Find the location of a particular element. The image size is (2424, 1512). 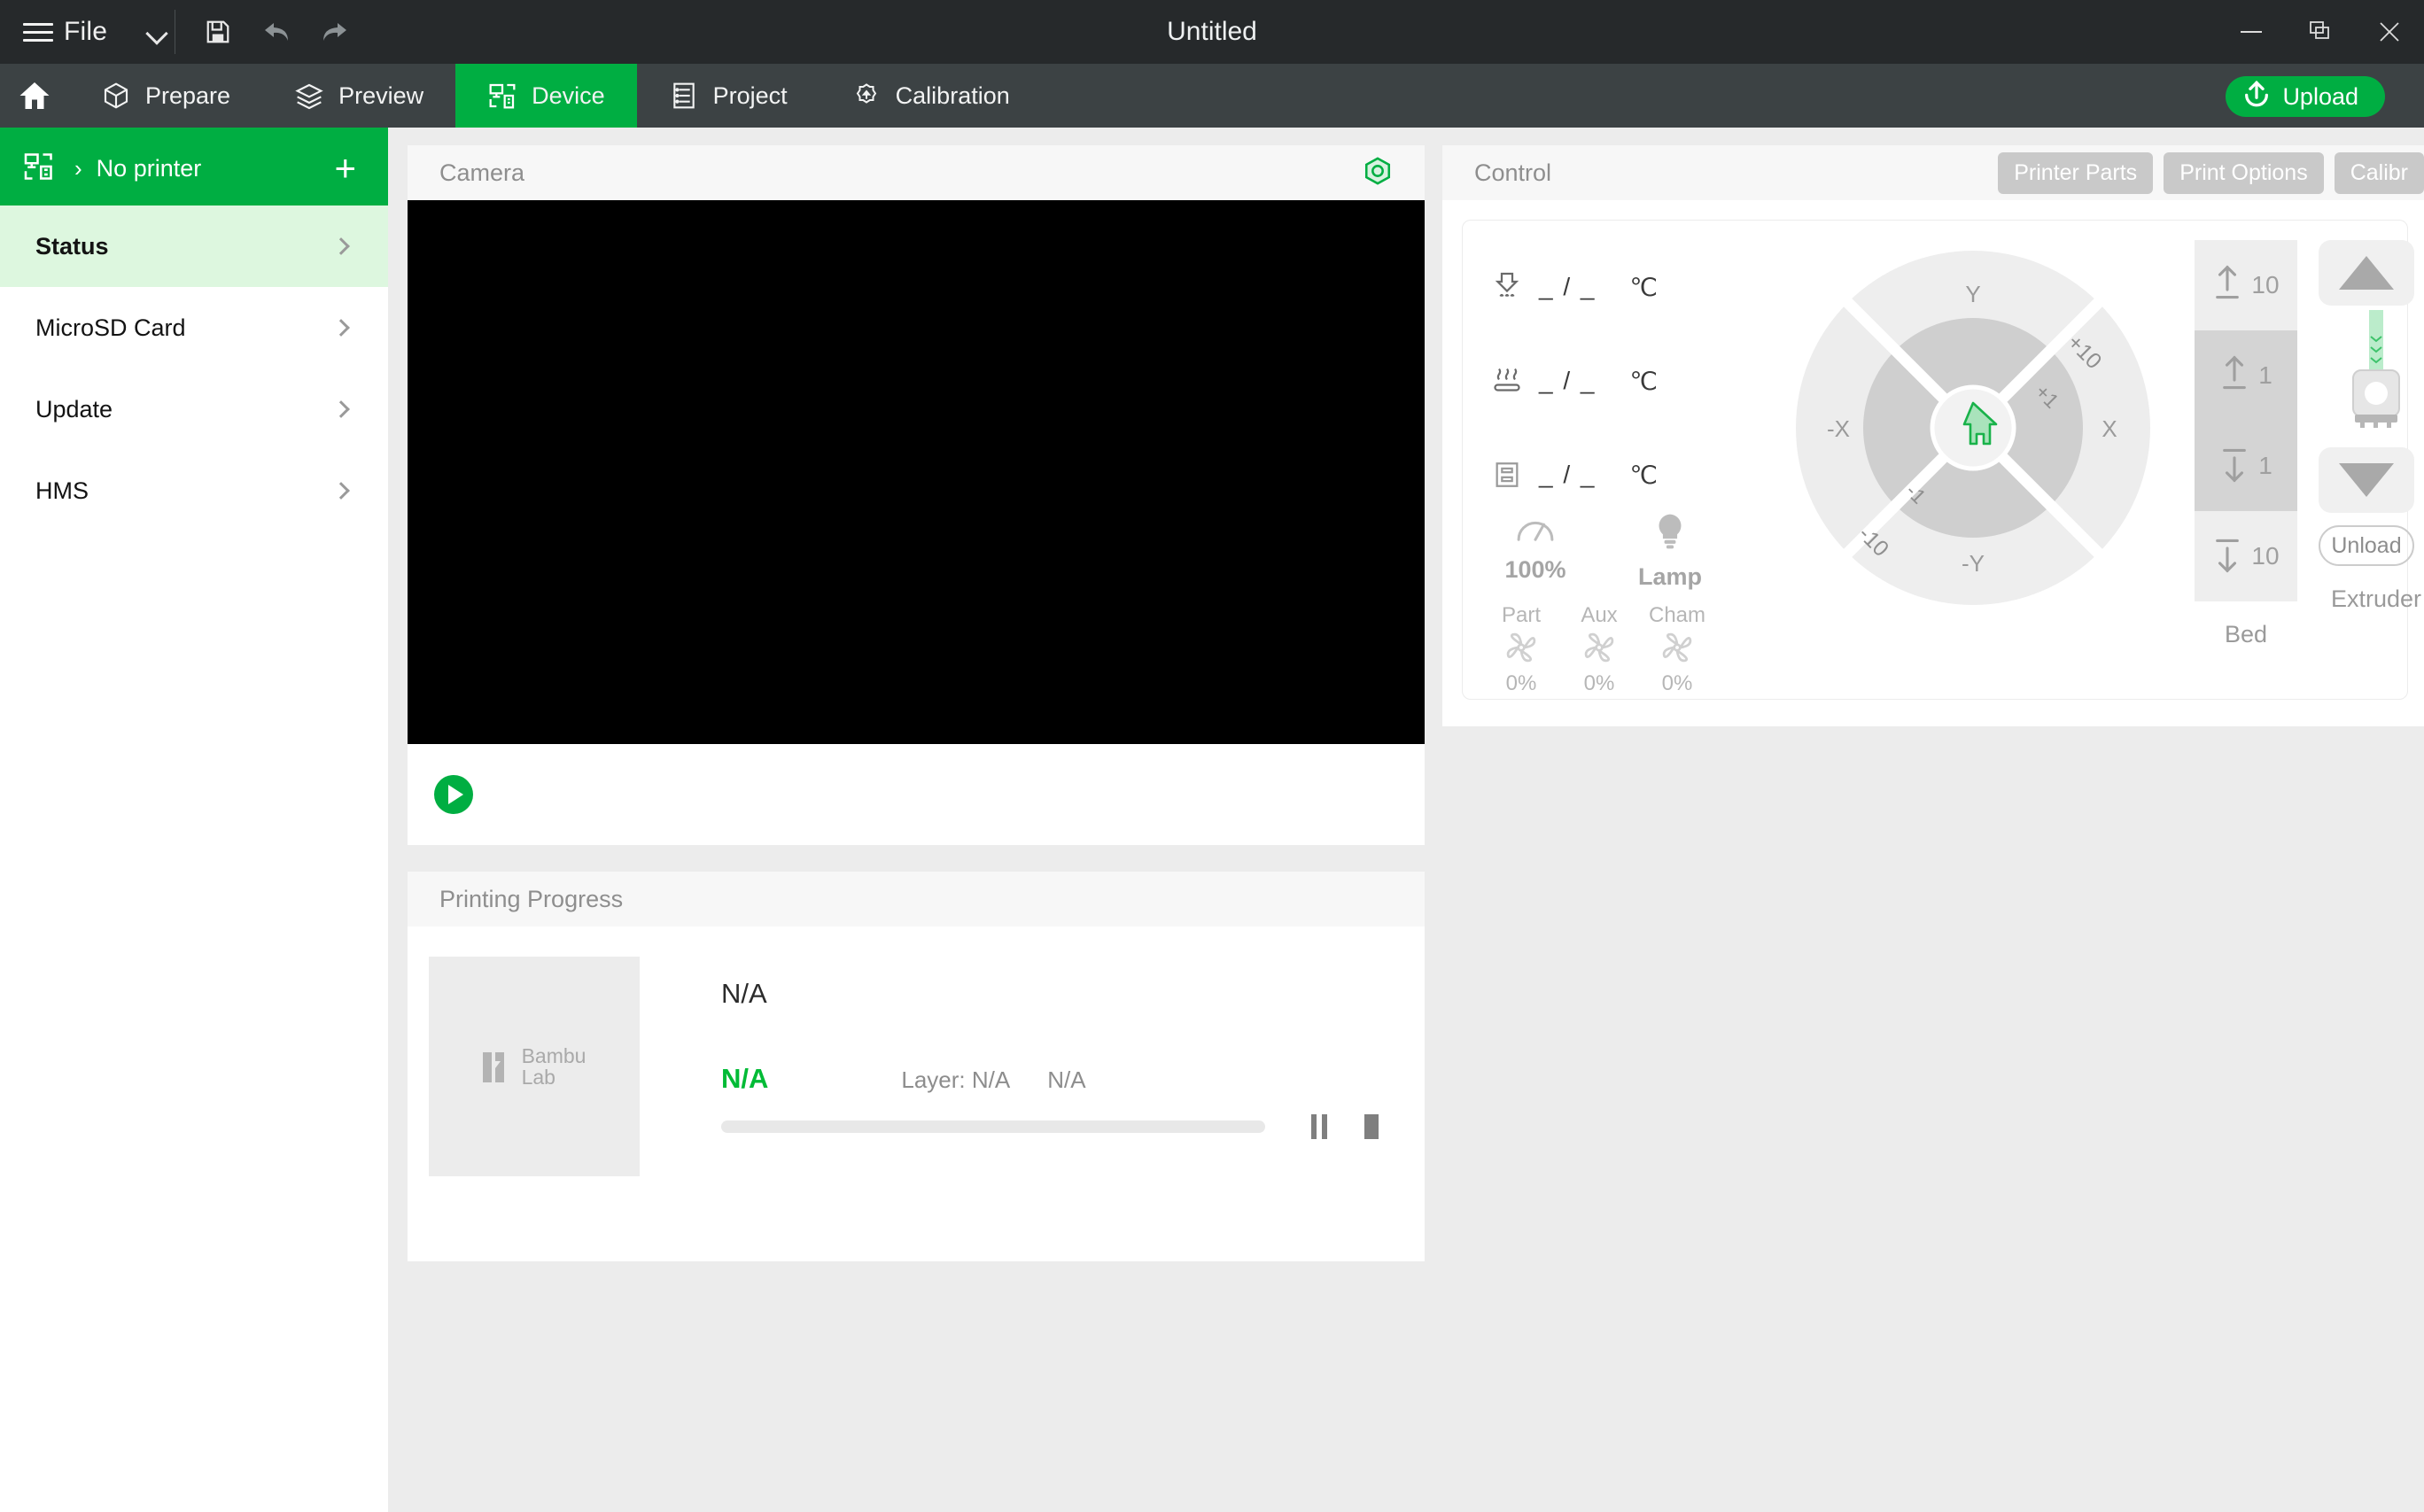

sidebar-item-status: Status is located at coordinates (194, 246).